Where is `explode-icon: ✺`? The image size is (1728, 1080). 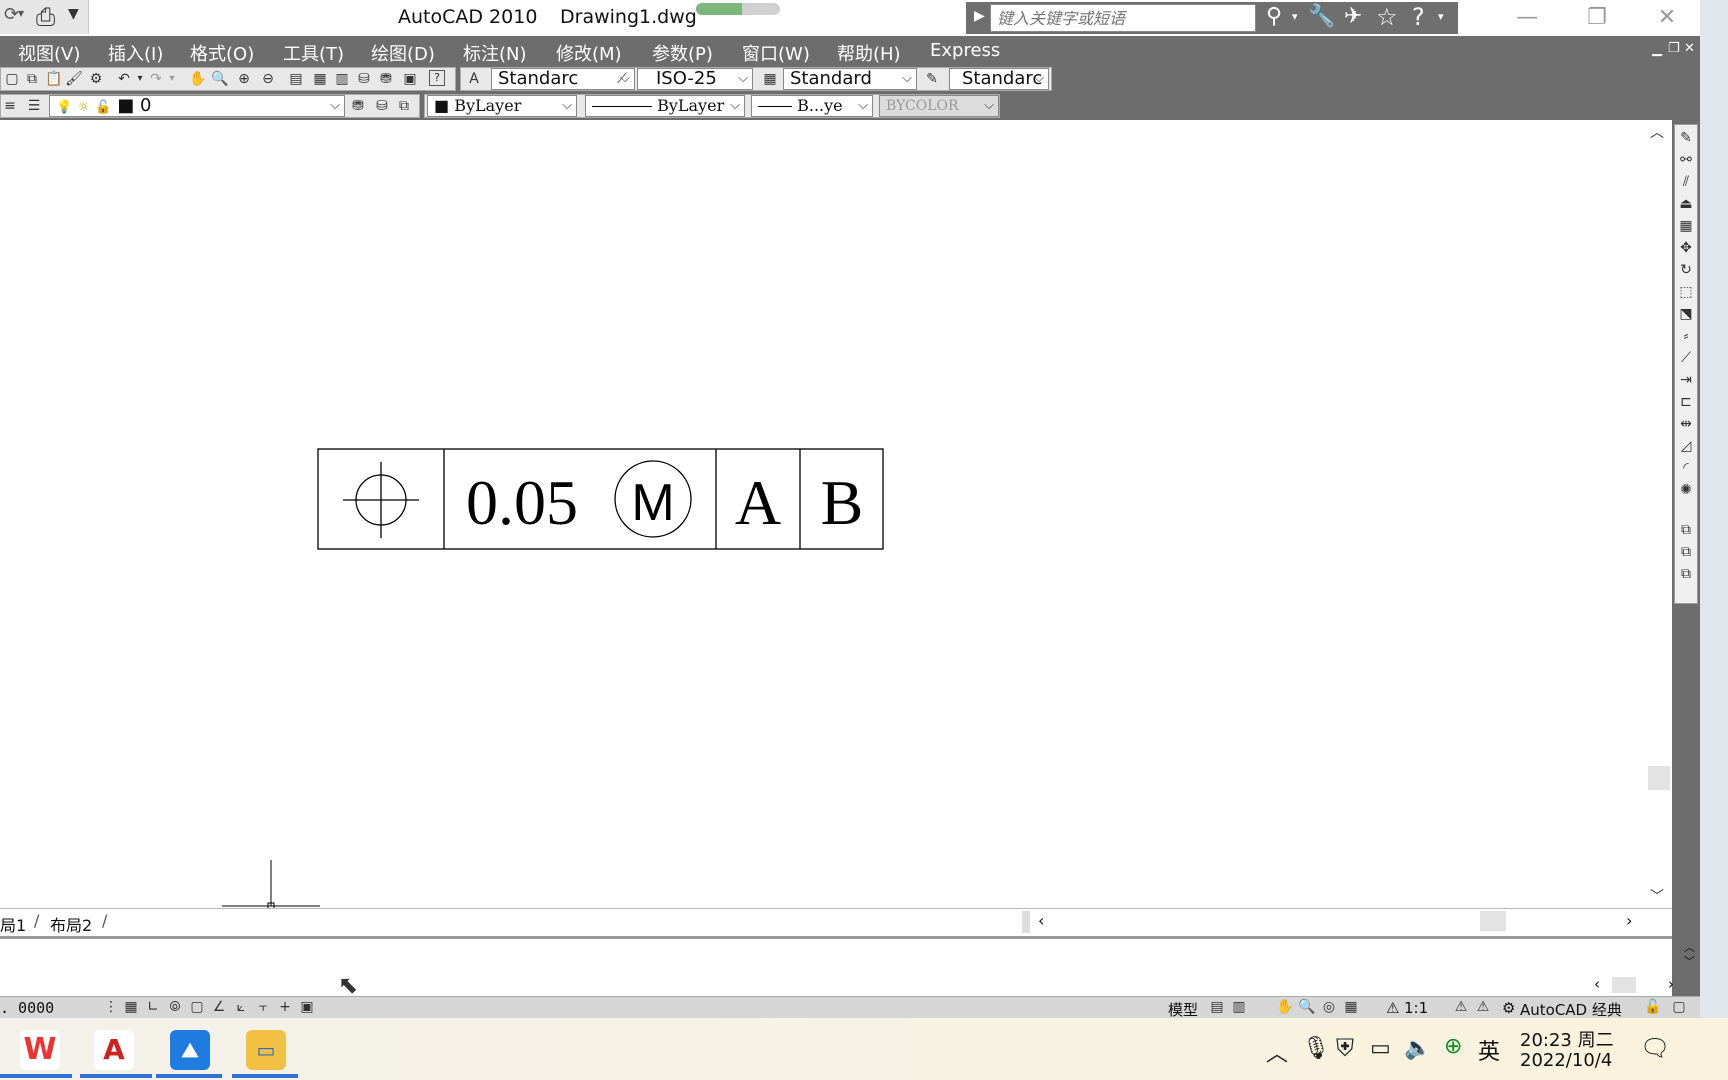
explode-icon: ✺ is located at coordinates (1686, 490).